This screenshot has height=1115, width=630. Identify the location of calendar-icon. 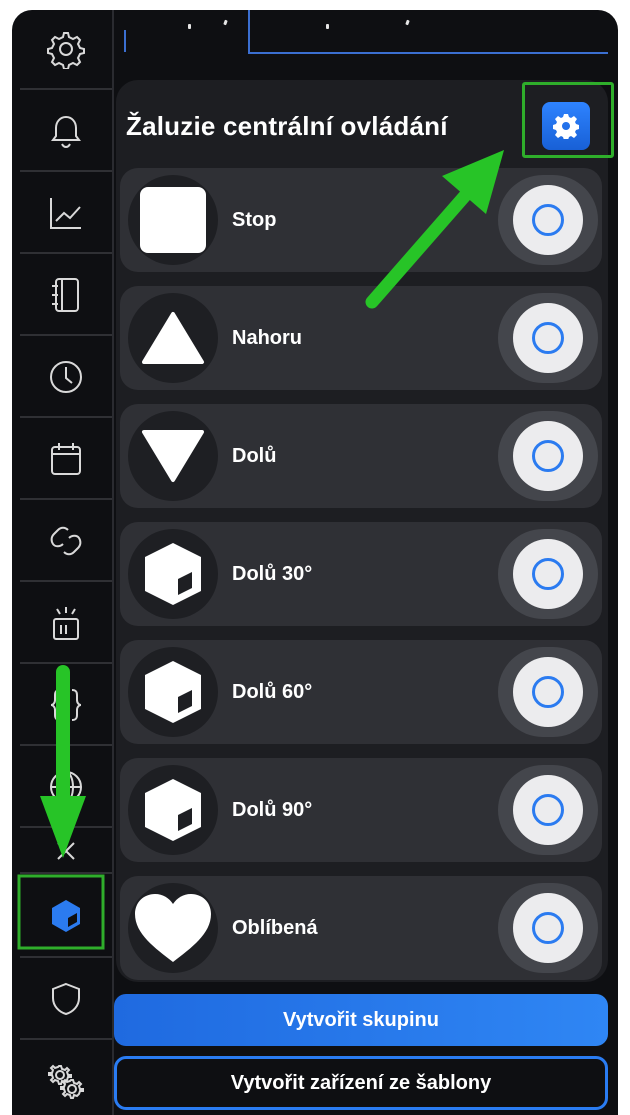
(66, 459).